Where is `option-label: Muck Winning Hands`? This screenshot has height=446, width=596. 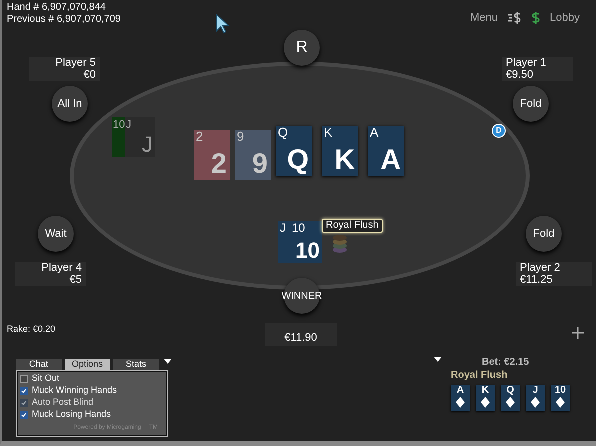
option-label: Muck Winning Hands is located at coordinates (75, 391).